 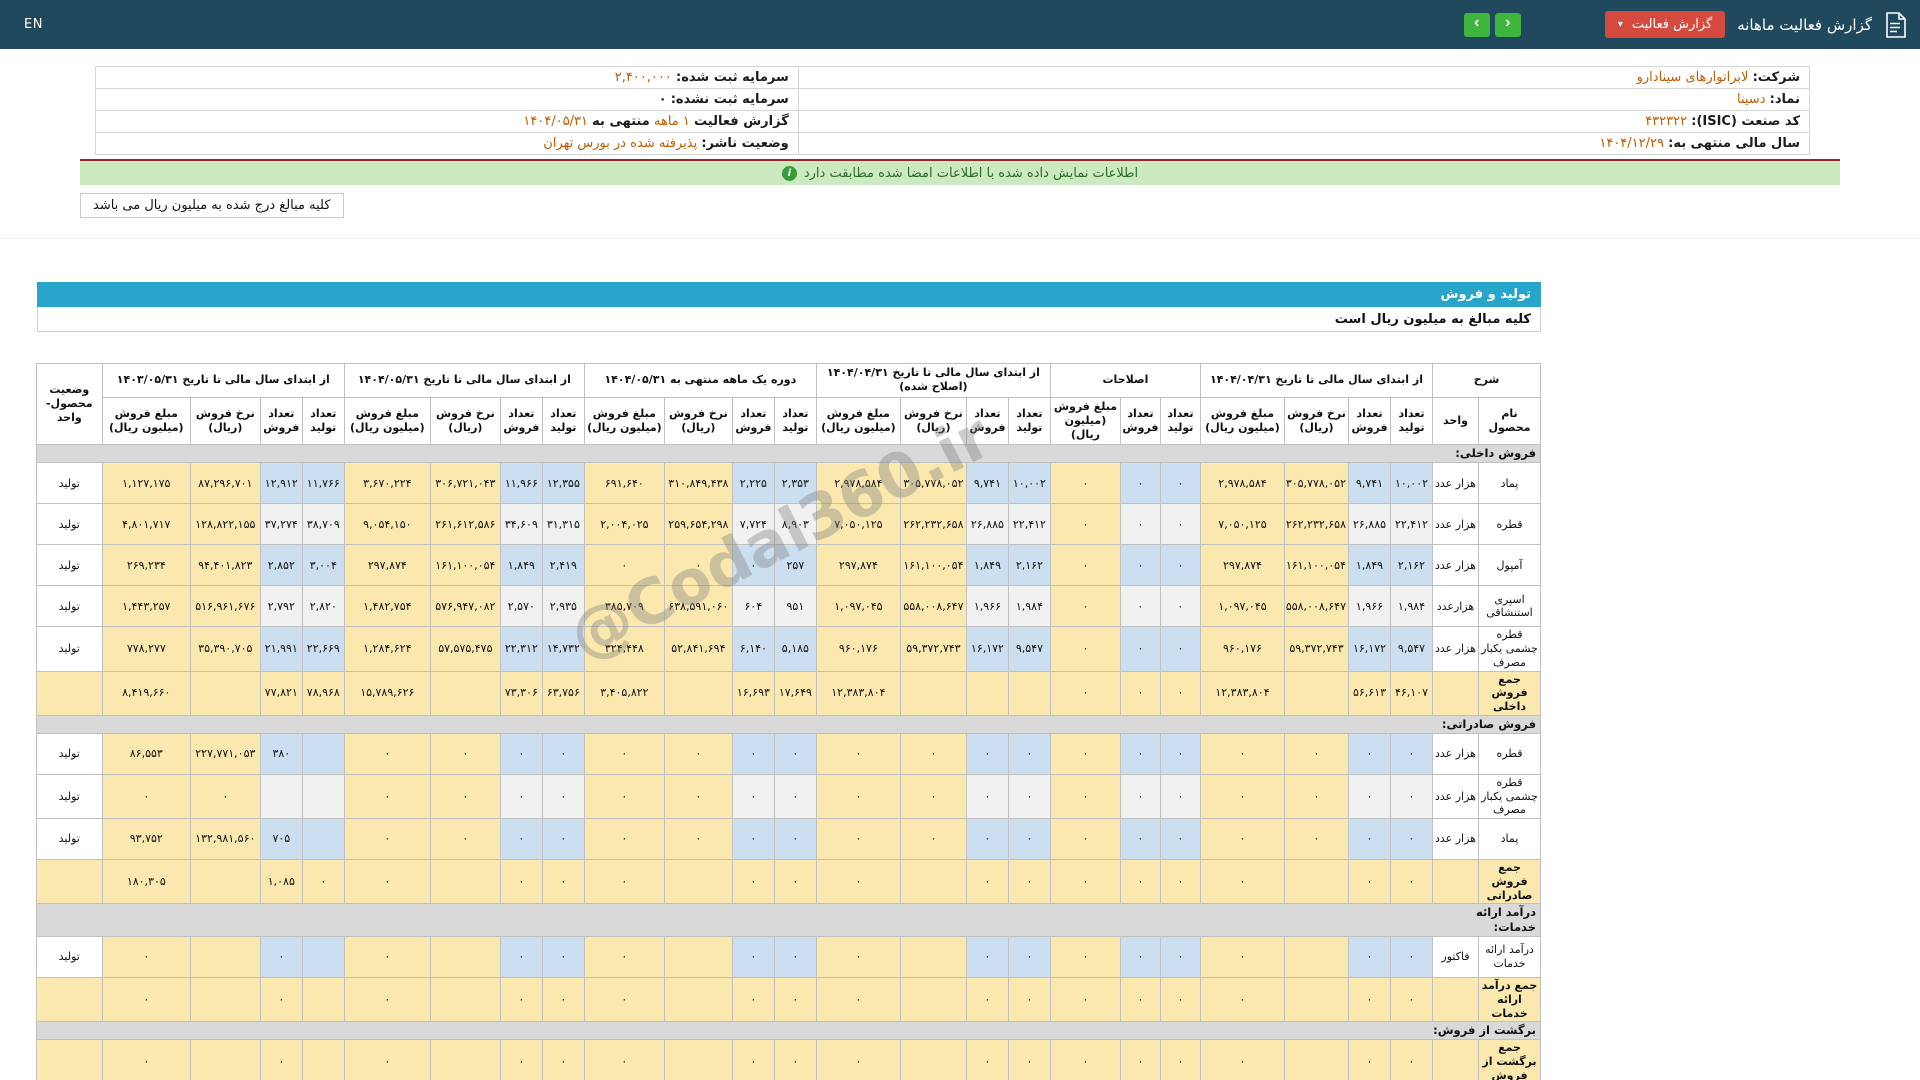 What do you see at coordinates (281, 565) in the screenshot?
I see `value-cell: ۲,۸۵۲` at bounding box center [281, 565].